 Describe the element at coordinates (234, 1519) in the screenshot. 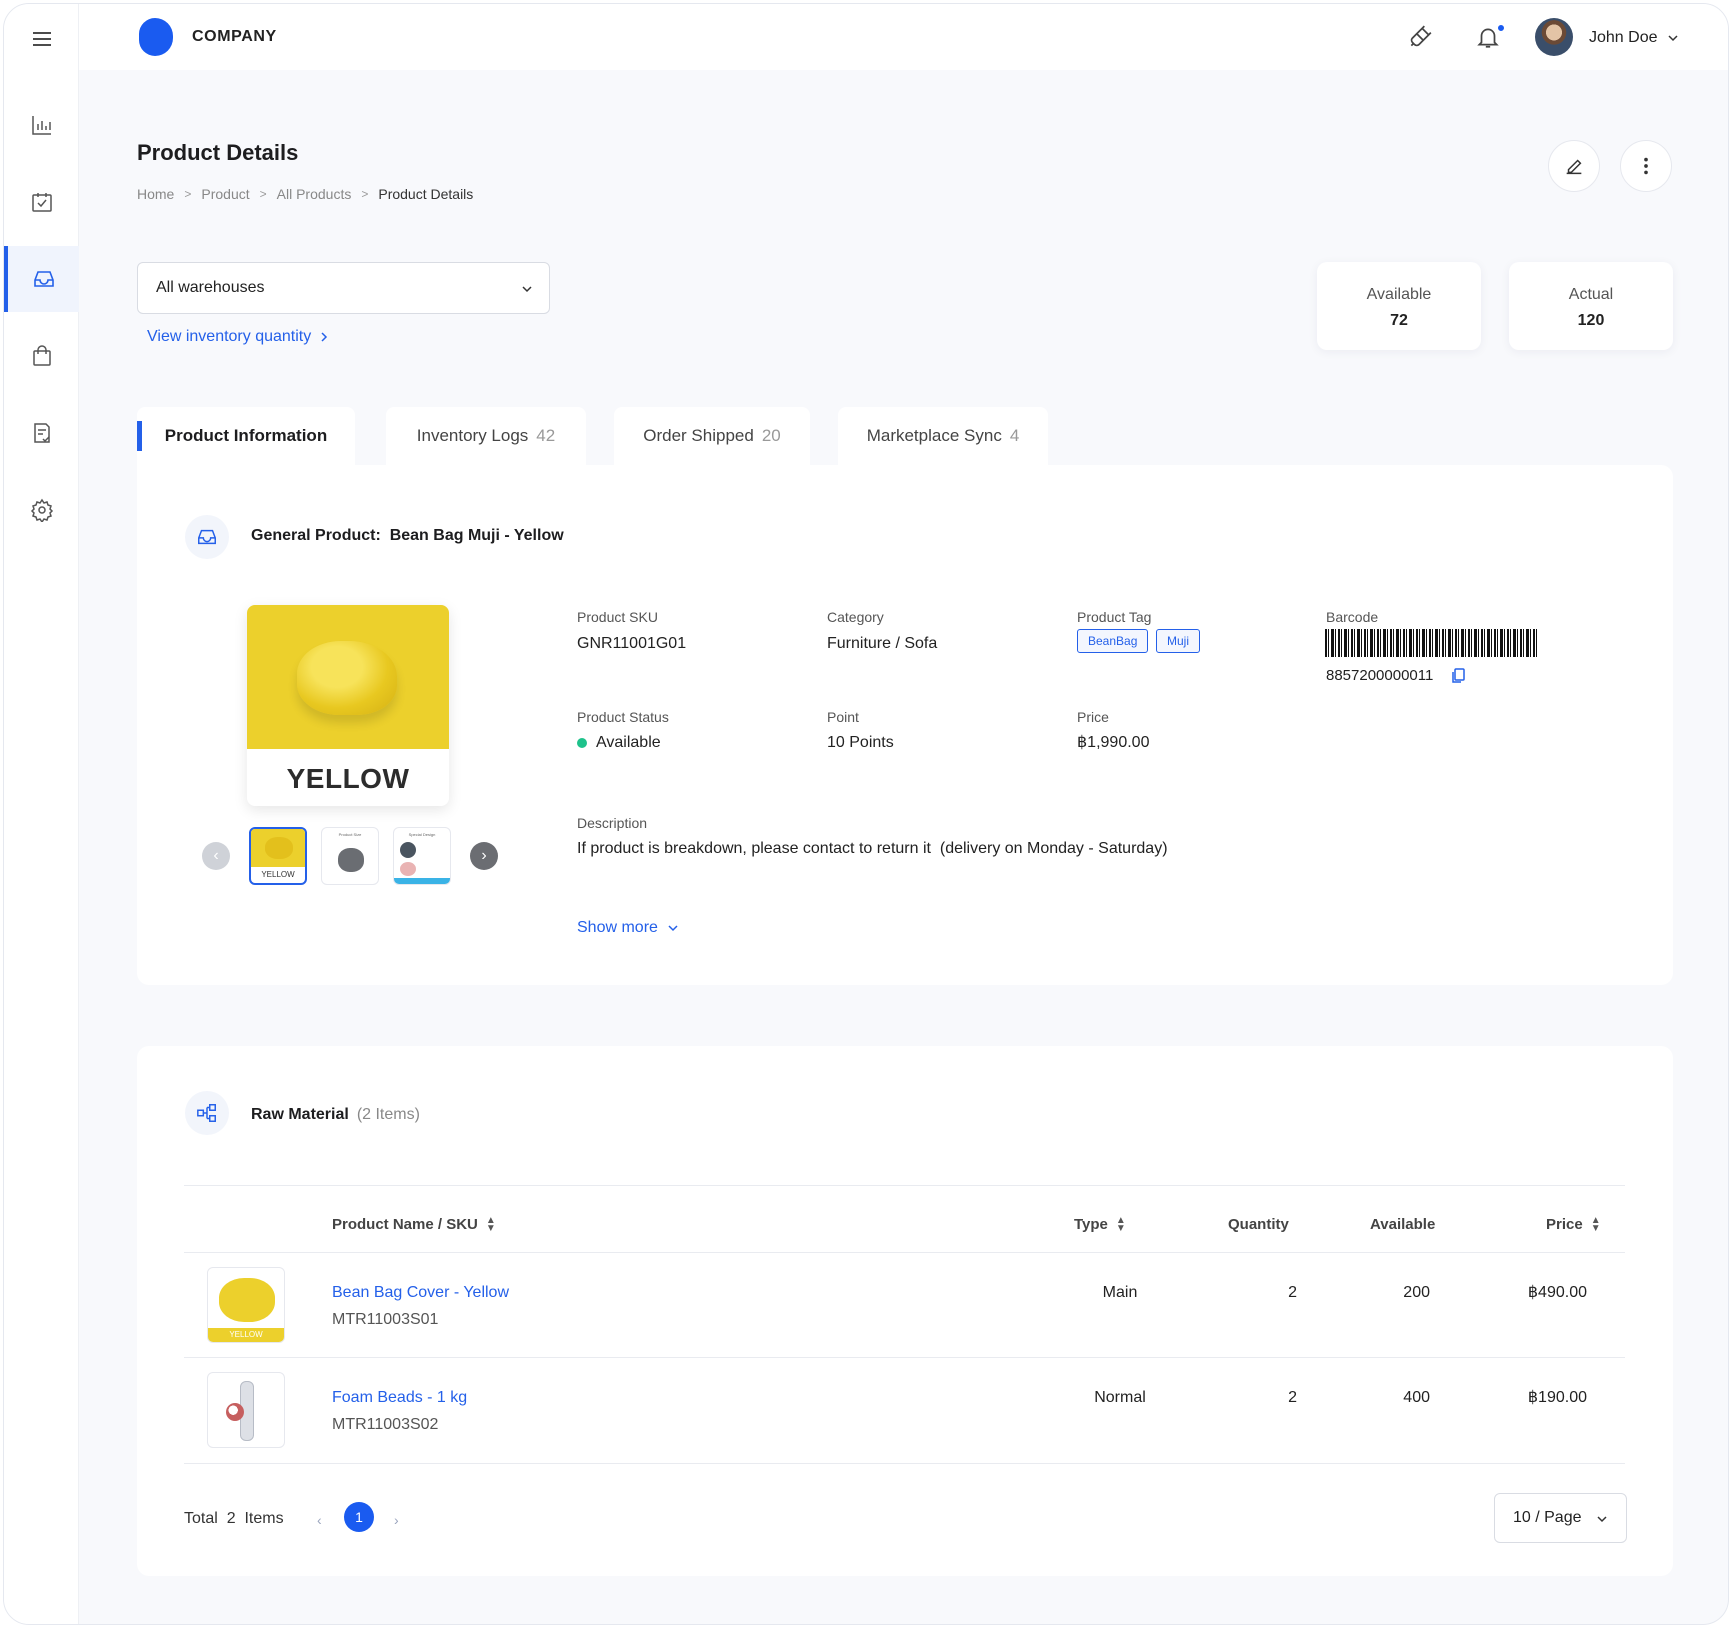

I see `pagination-total: Total 2 Items` at that location.